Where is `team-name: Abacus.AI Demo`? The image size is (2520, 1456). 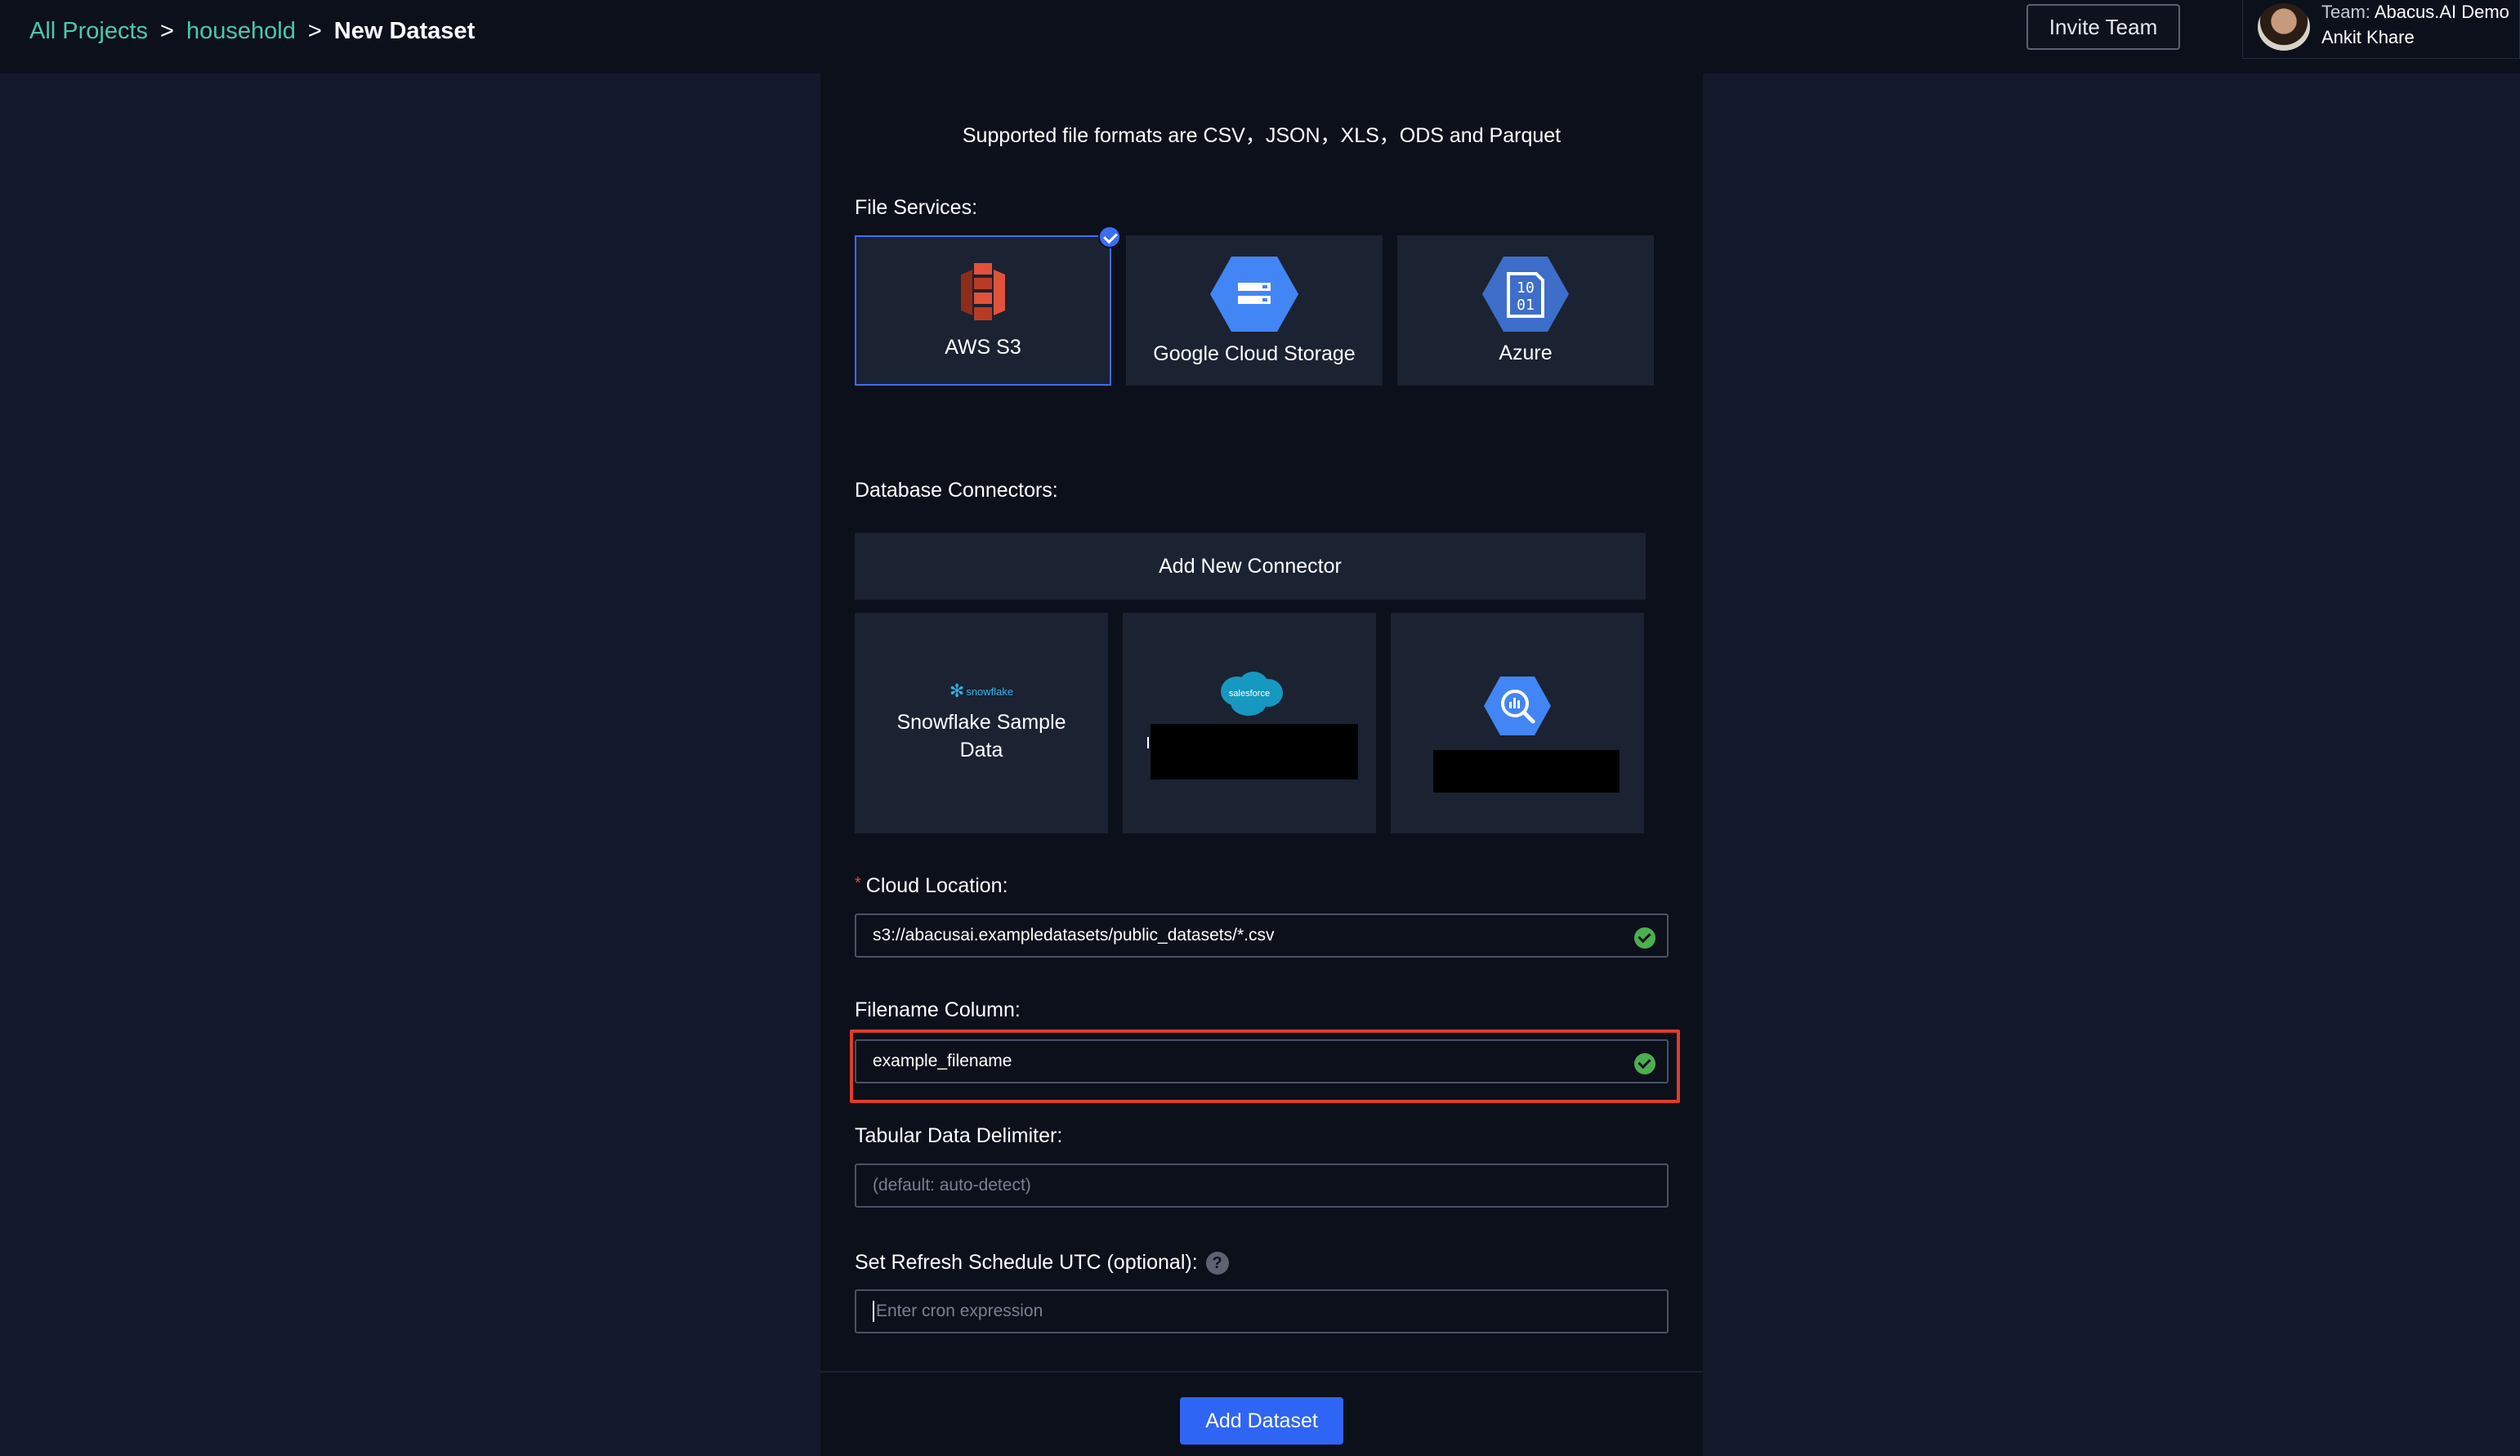 team-name: Abacus.AI Demo is located at coordinates (2441, 12).